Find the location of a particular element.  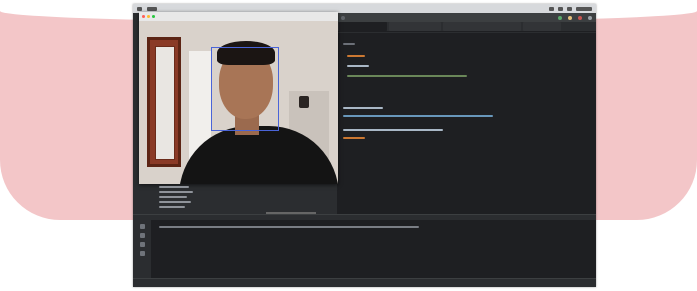

room-window is located at coordinates (164, 102).